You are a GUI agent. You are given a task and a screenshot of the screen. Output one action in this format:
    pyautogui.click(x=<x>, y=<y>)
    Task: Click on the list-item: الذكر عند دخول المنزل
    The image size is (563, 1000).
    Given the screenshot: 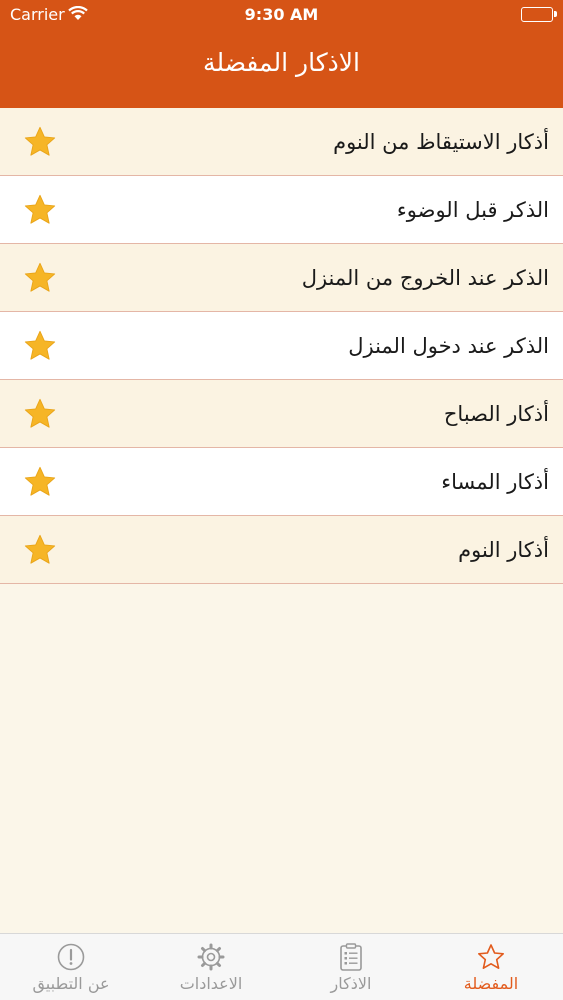 What is the action you would take?
    pyautogui.click(x=281, y=346)
    